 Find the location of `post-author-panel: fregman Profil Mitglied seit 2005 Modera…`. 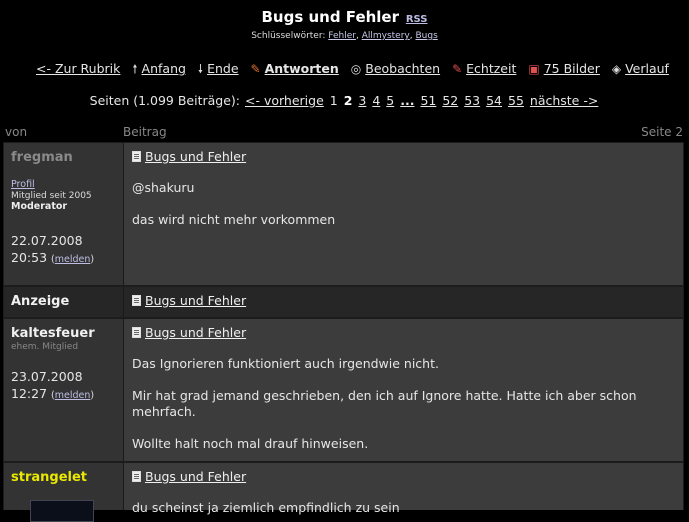

post-author-panel: fregman Profil Mitglied seit 2005 Modera… is located at coordinates (64, 214).